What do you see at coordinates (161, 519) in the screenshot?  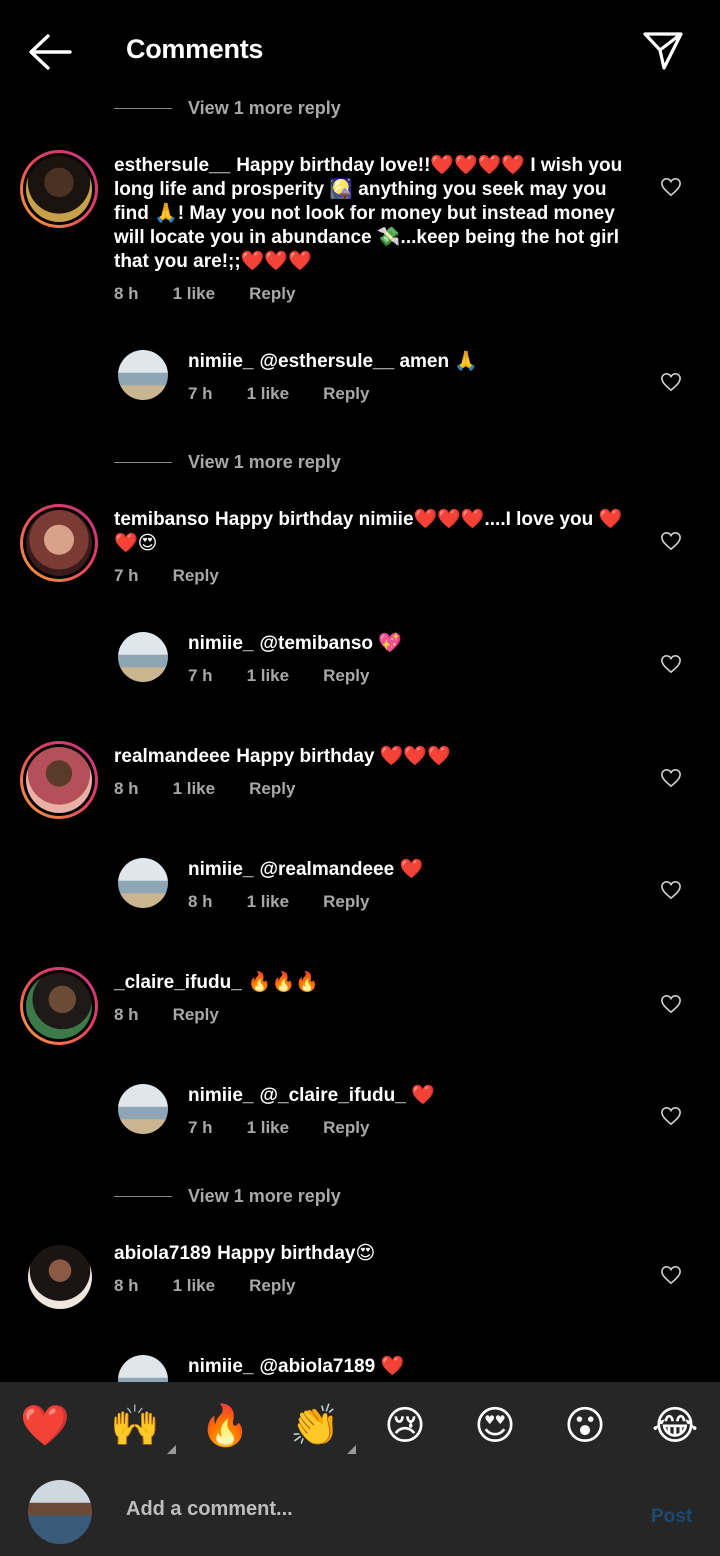 I see `comment-username: temibanso` at bounding box center [161, 519].